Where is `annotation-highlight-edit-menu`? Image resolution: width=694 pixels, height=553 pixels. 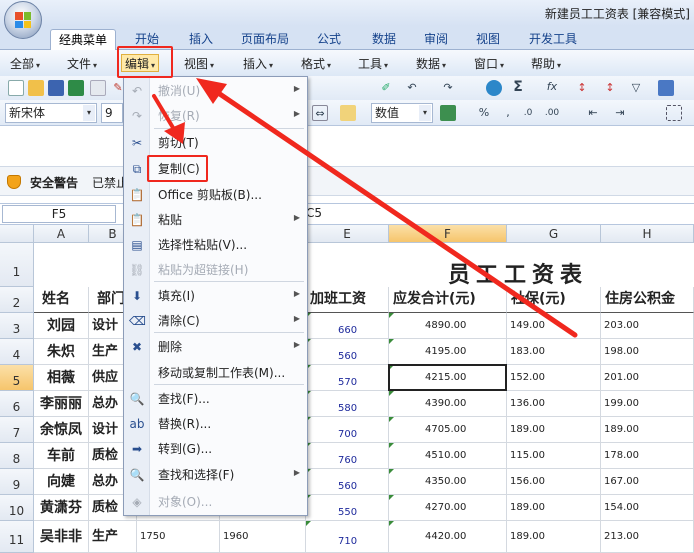
annotation-highlight-edit-menu is located at coordinates (145, 62).